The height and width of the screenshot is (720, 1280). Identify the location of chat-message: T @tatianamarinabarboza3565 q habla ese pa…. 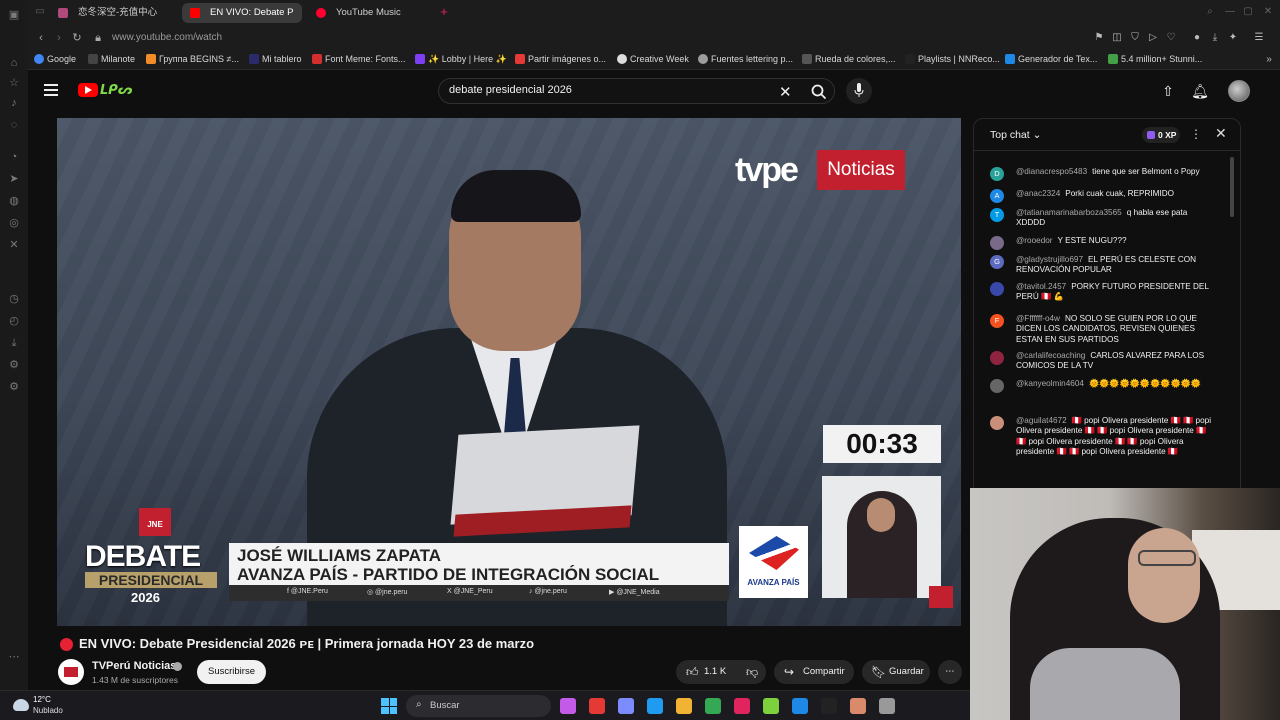
(1101, 218).